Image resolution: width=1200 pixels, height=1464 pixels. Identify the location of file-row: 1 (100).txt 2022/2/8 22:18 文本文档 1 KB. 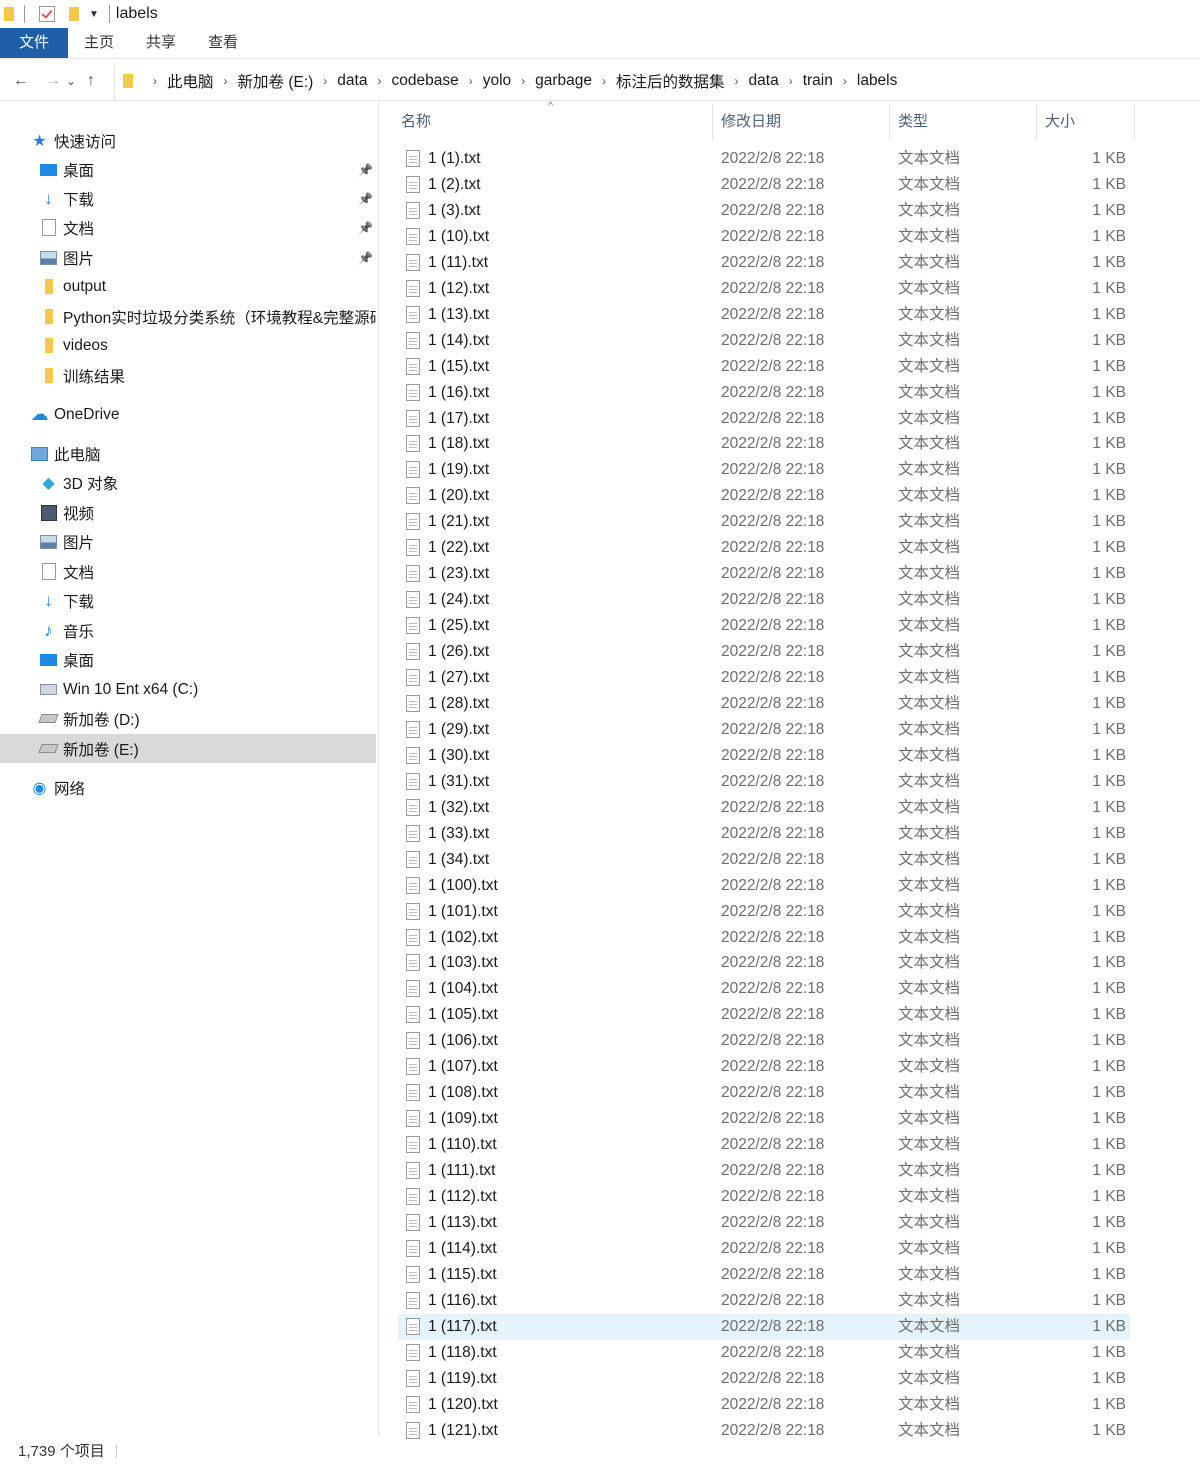
(764, 886).